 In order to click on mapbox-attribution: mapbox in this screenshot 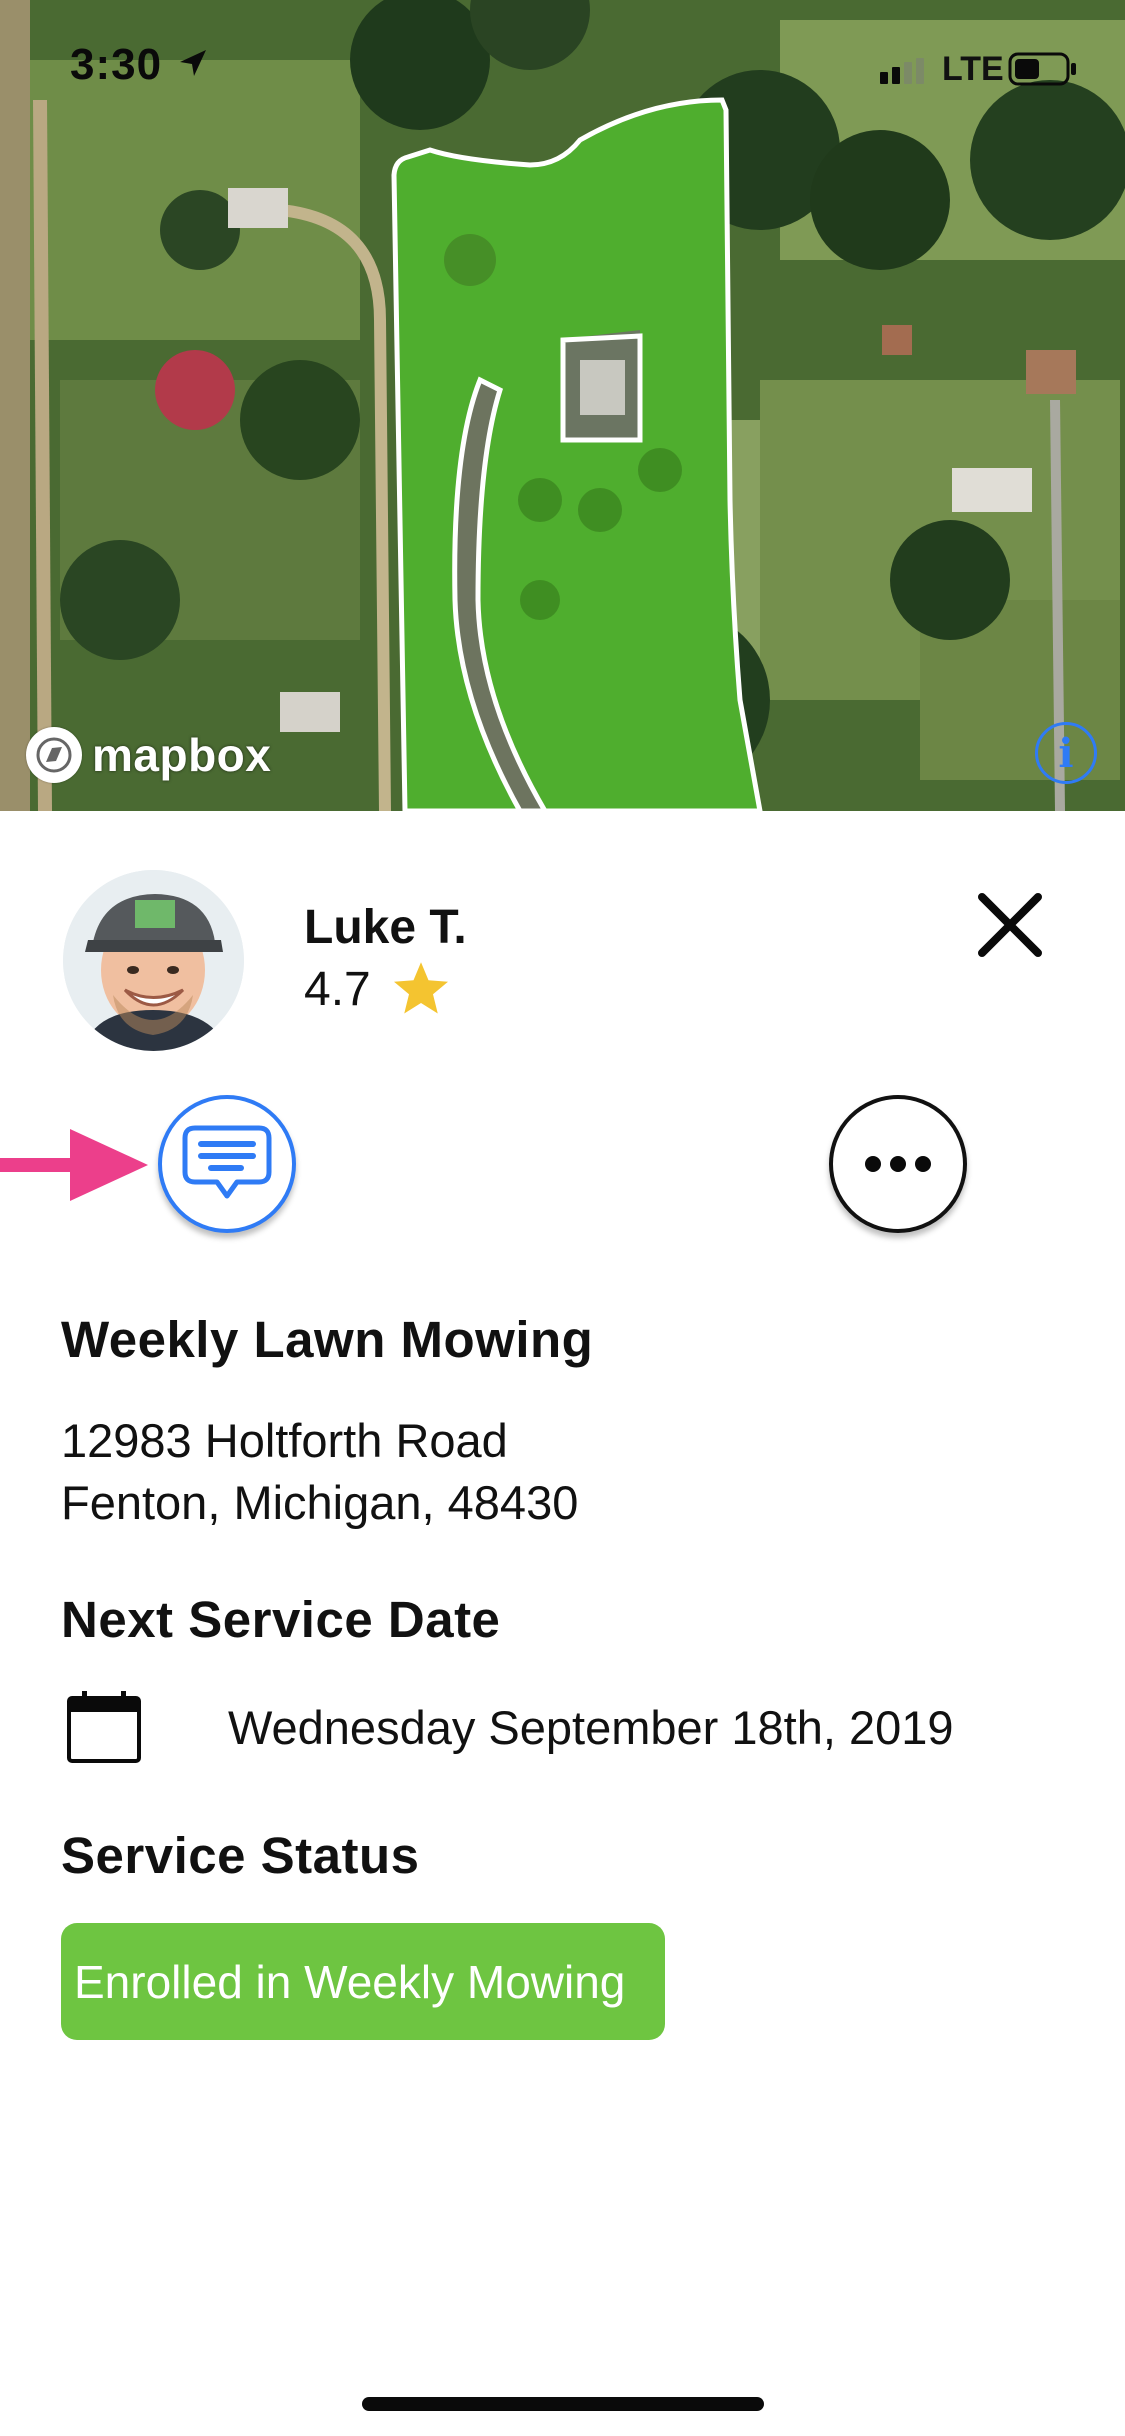, I will do `click(148, 755)`.